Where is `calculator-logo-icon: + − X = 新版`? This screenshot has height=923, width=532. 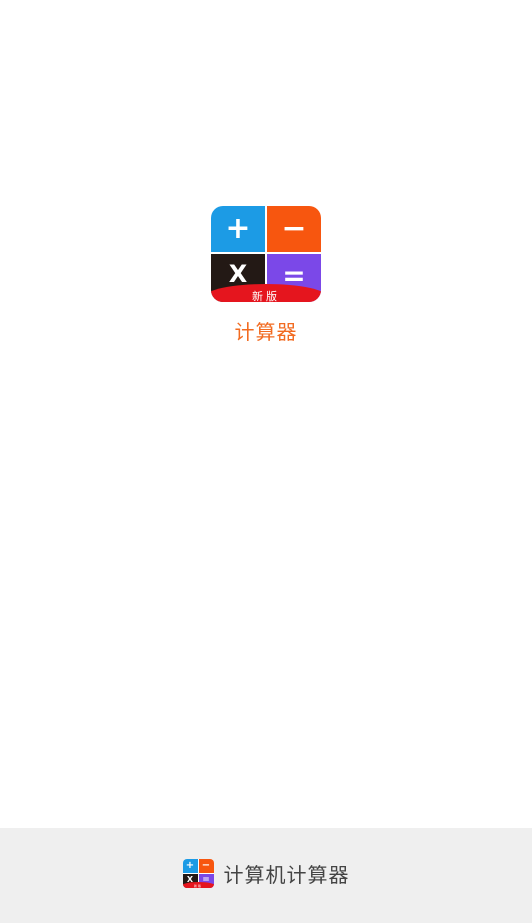 calculator-logo-icon: + − X = 新版 is located at coordinates (266, 254).